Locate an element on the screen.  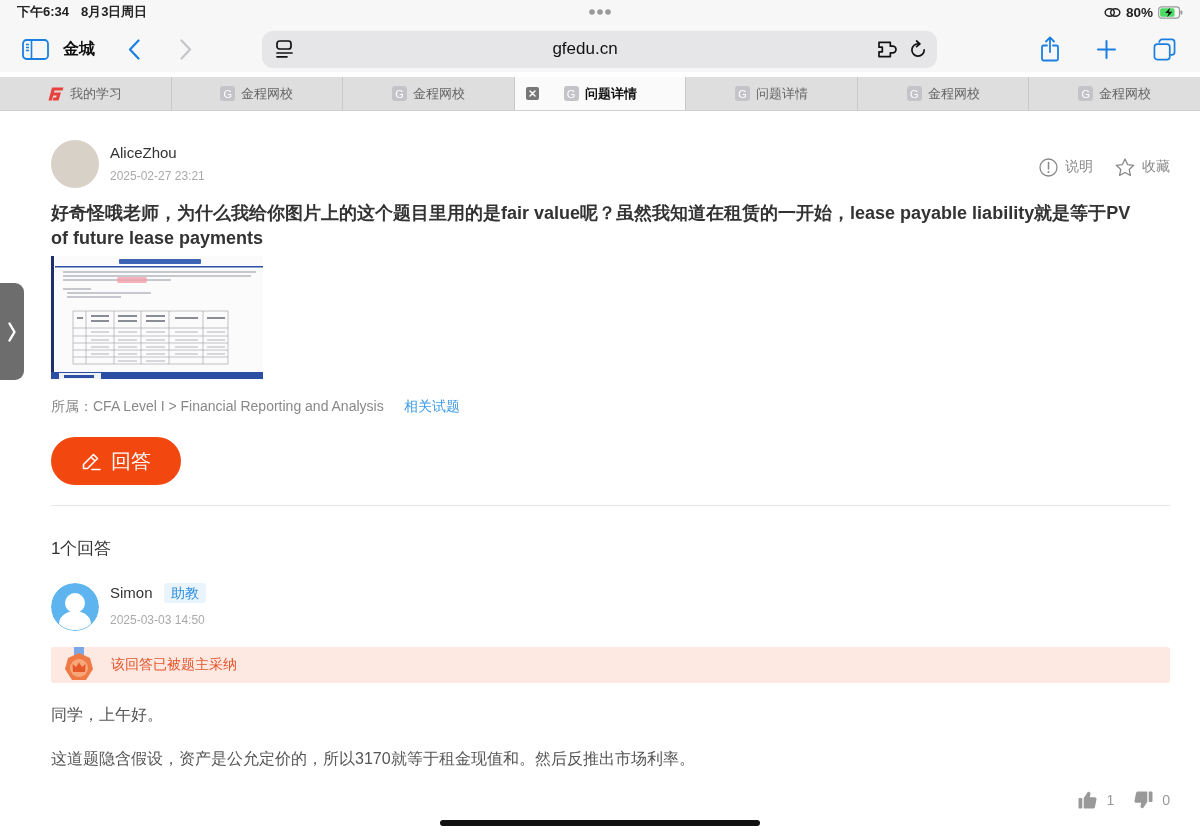
avatar-photo is located at coordinates (75, 164).